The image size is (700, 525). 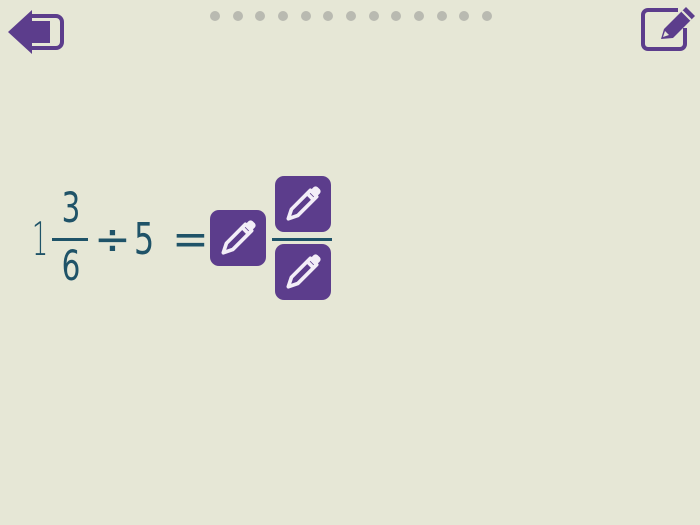 I want to click on progress-indicator, so click(x=351, y=16).